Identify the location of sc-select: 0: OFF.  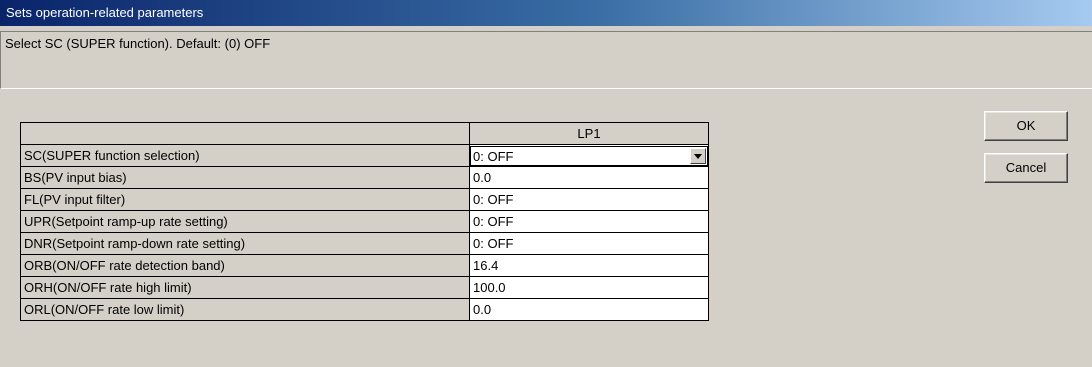
(589, 155).